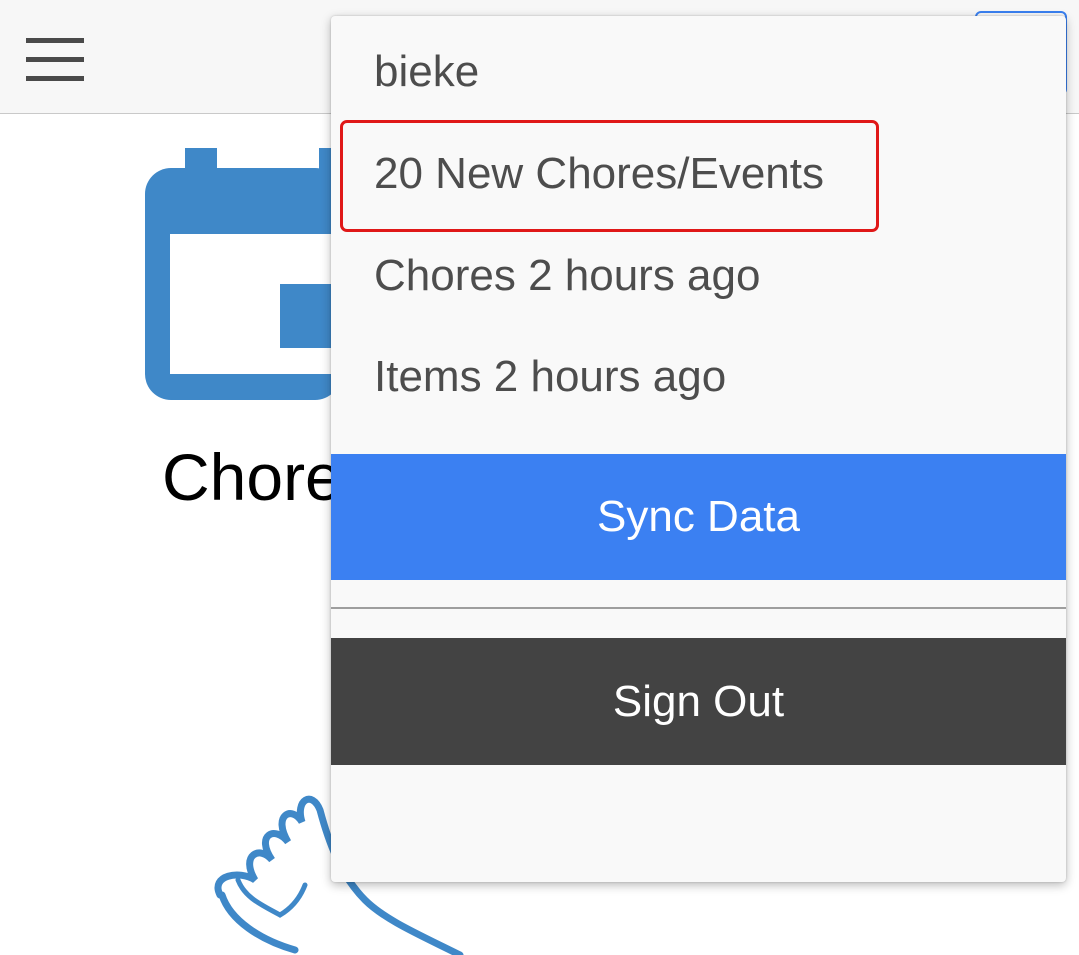 This screenshot has height=955, width=1079. What do you see at coordinates (567, 276) in the screenshot?
I see `chores-sync-status-item: Chores 2 hours ago` at bounding box center [567, 276].